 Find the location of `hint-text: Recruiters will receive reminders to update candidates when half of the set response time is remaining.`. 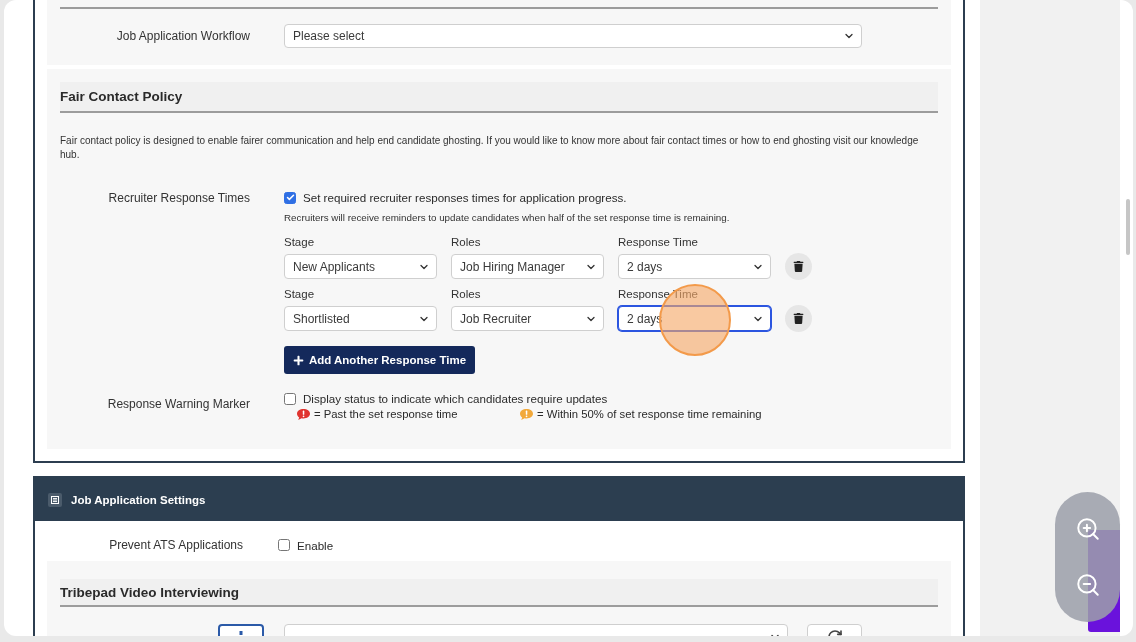

hint-text: Recruiters will receive reminders to update candidates when half of the set response time is remaining. is located at coordinates (507, 217).